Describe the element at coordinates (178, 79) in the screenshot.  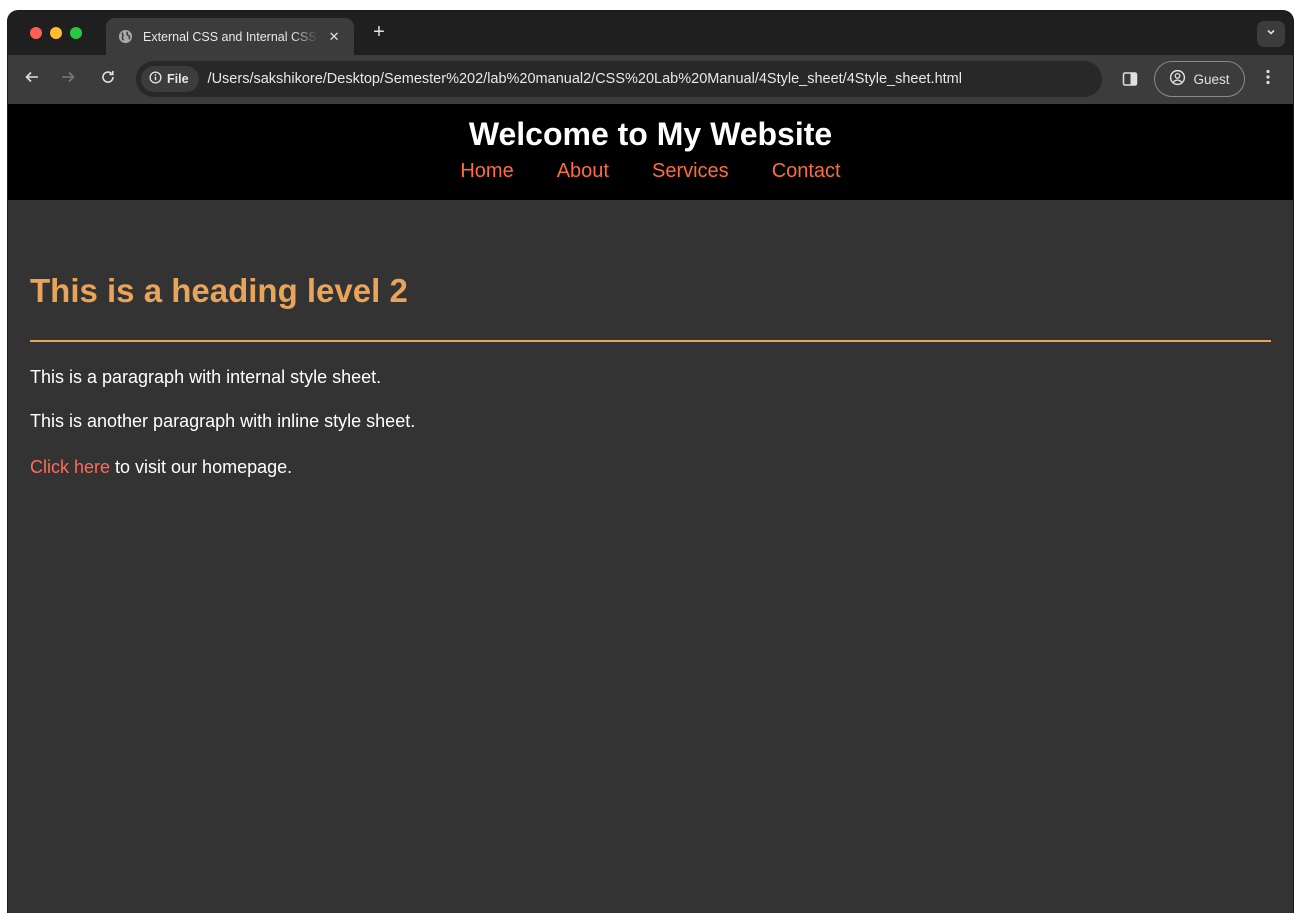
I see `site-chip-label: File` at that location.